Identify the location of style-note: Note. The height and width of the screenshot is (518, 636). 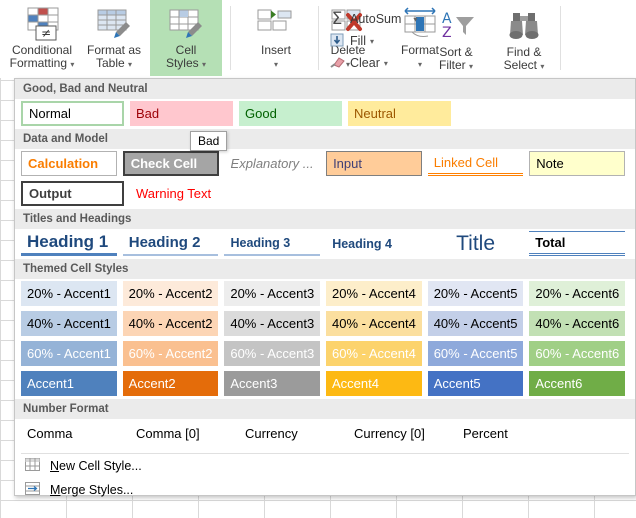
(577, 163).